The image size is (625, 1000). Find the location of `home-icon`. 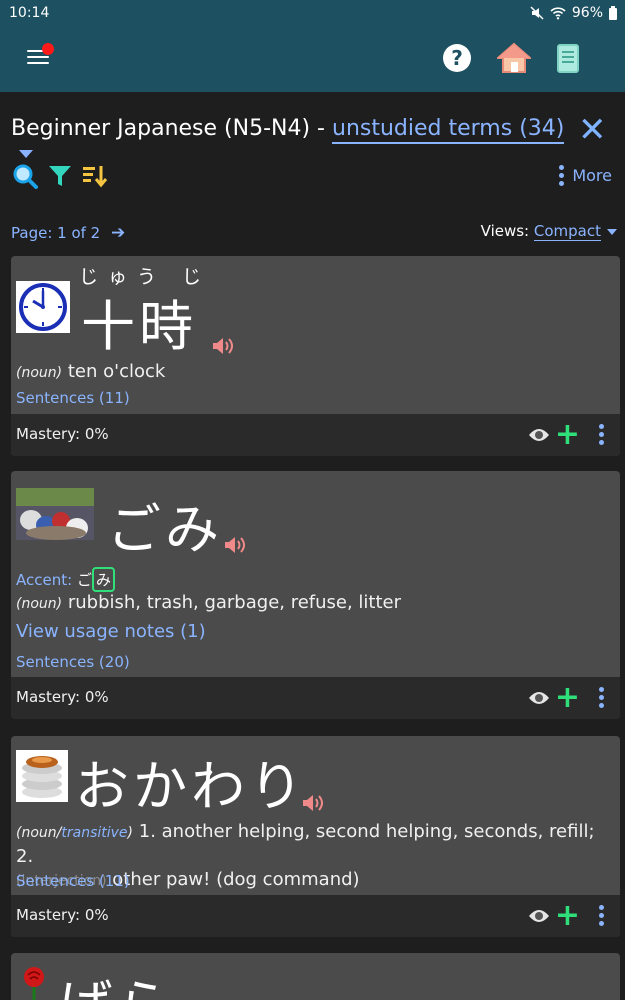

home-icon is located at coordinates (514, 58).